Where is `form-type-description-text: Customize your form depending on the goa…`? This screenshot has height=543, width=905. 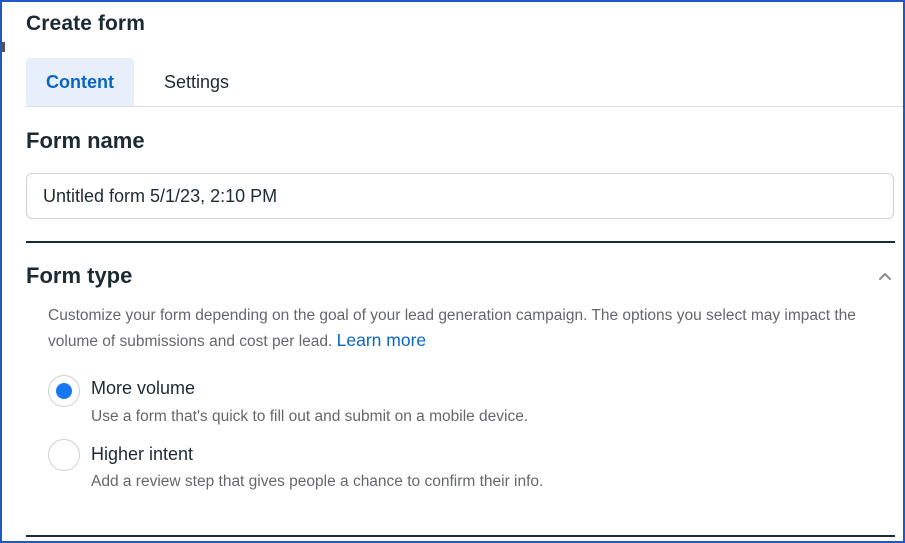 form-type-description-text: Customize your form depending on the goa… is located at coordinates (452, 328).